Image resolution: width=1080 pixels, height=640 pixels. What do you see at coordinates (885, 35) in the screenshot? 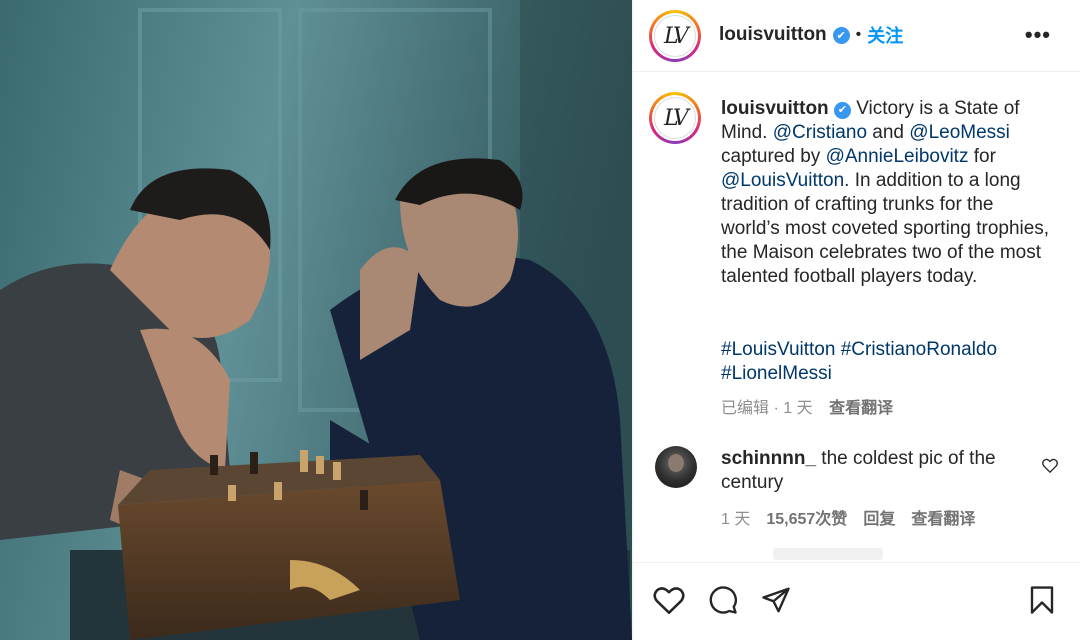
I see `follow-button: 关注` at bounding box center [885, 35].